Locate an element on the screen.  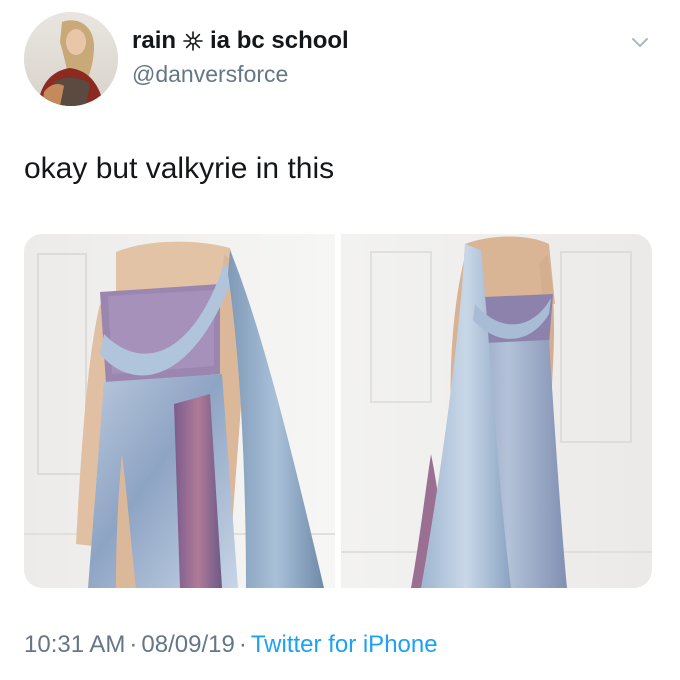
sparkle-icon is located at coordinates (193, 41).